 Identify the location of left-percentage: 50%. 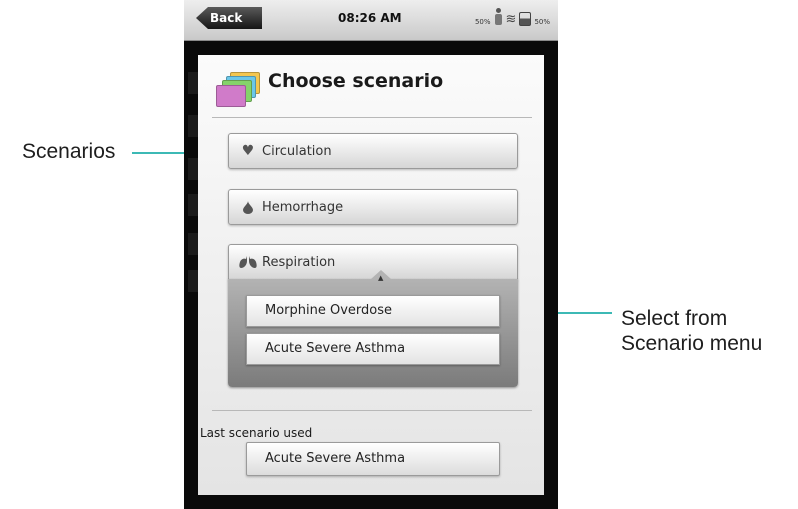
(482, 22).